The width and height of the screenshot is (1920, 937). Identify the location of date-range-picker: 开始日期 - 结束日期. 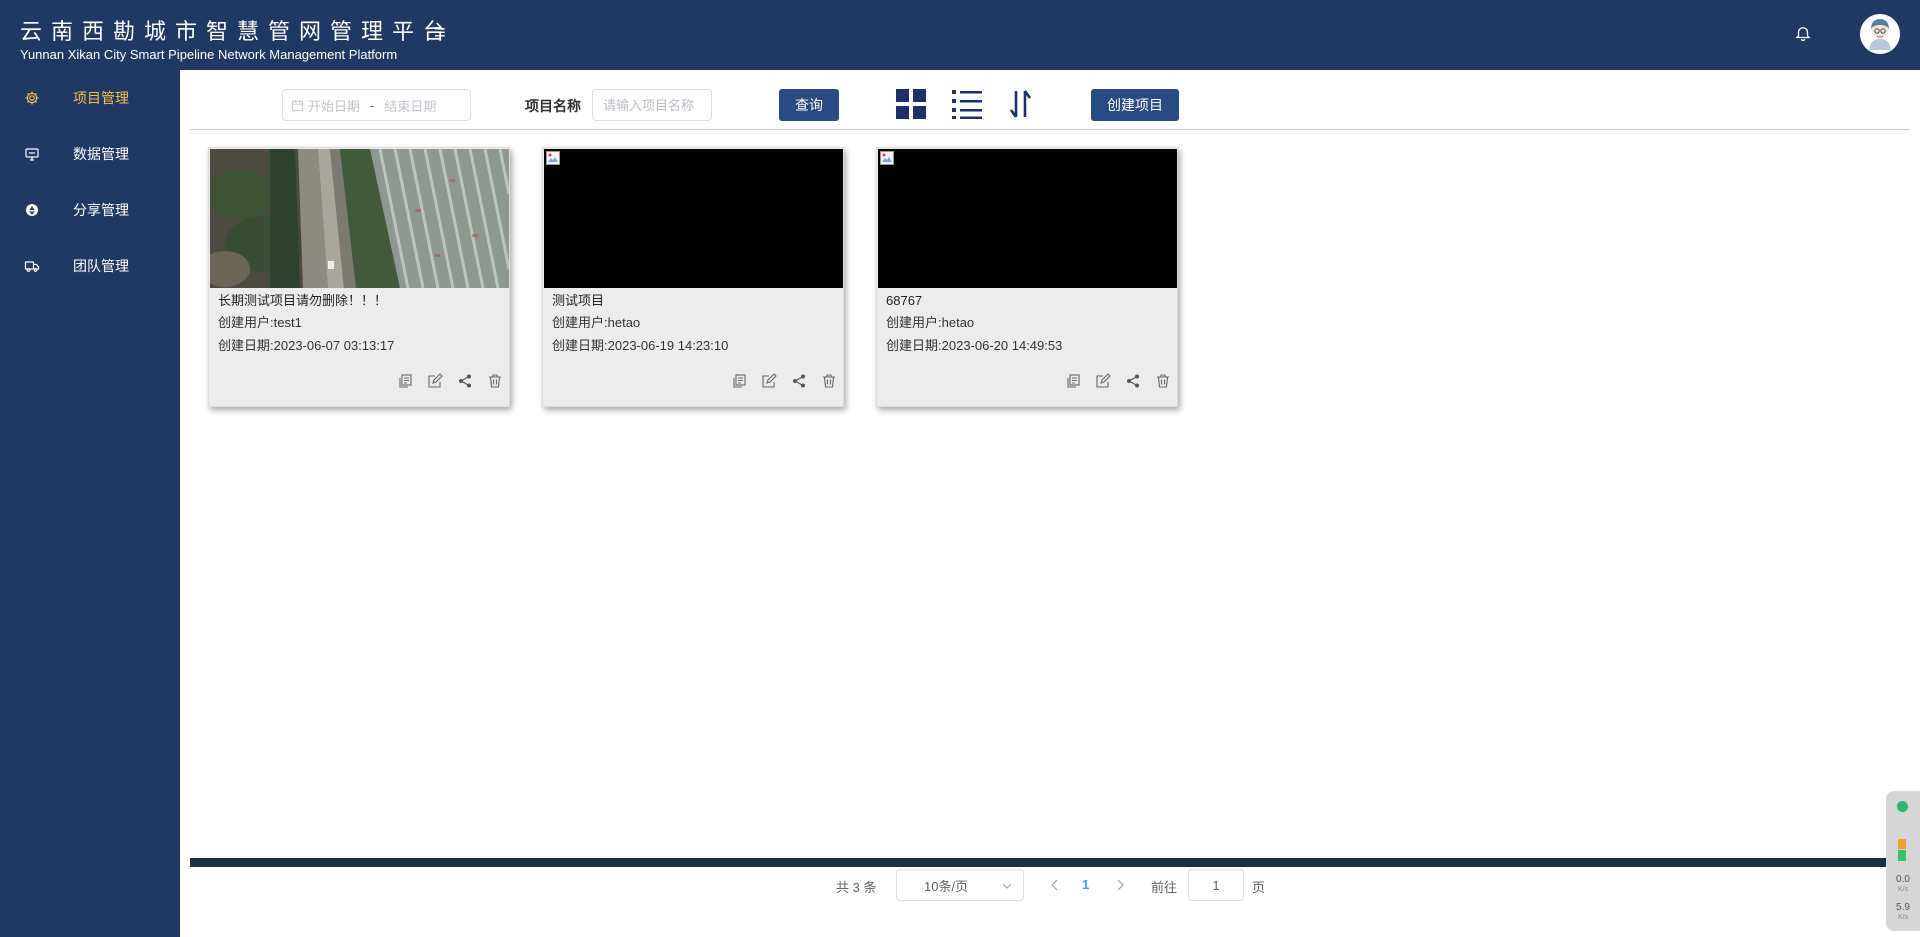
(376, 105).